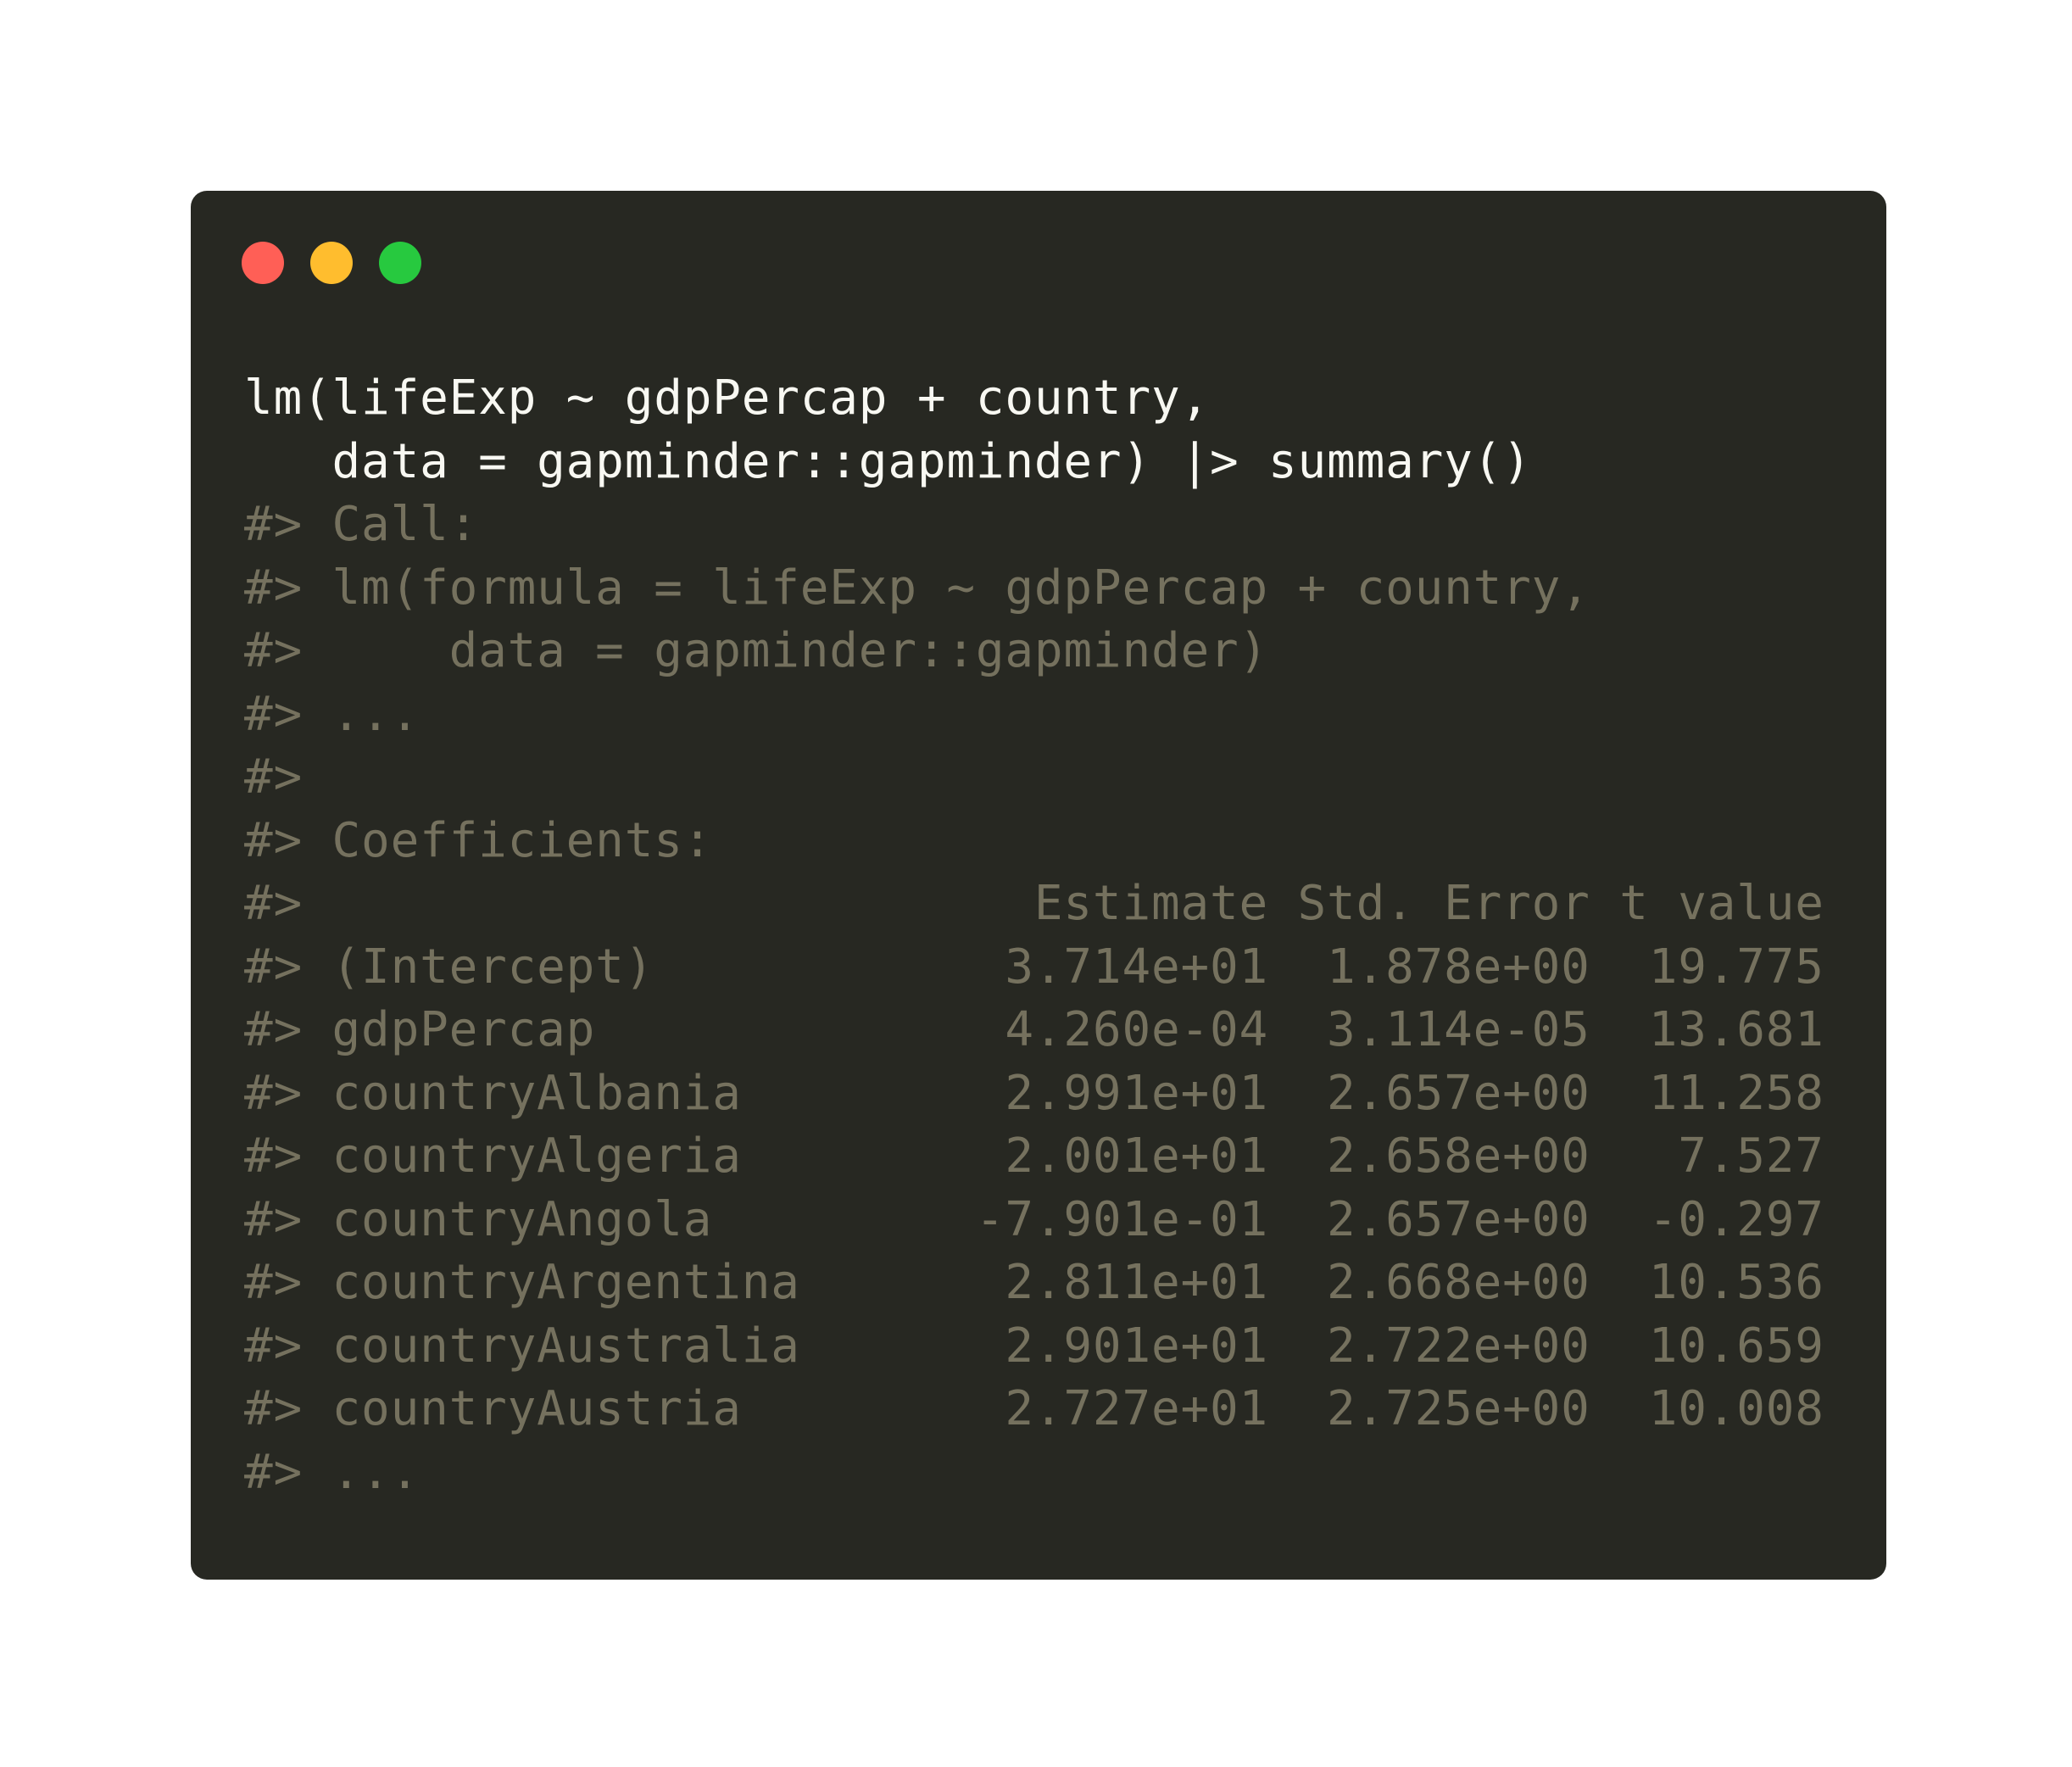  What do you see at coordinates (400, 263) in the screenshot?
I see `maximize-window-dot-icon` at bounding box center [400, 263].